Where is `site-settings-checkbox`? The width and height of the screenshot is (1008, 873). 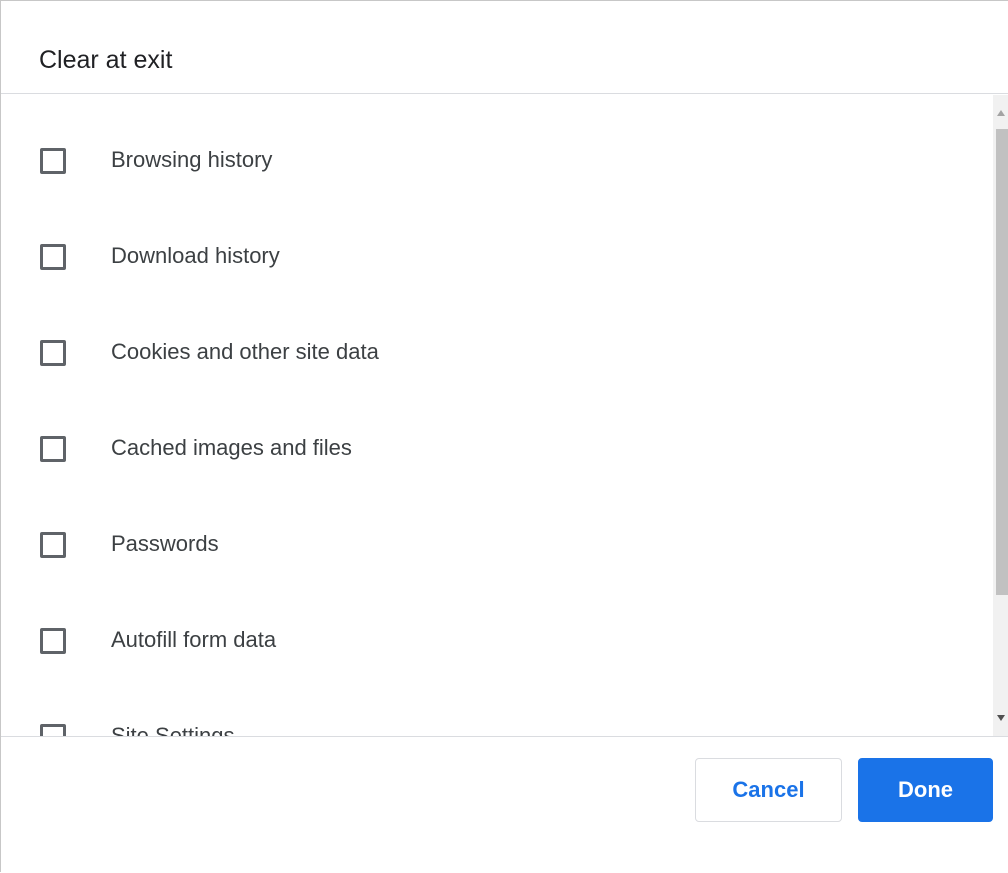
site-settings-checkbox is located at coordinates (53, 730).